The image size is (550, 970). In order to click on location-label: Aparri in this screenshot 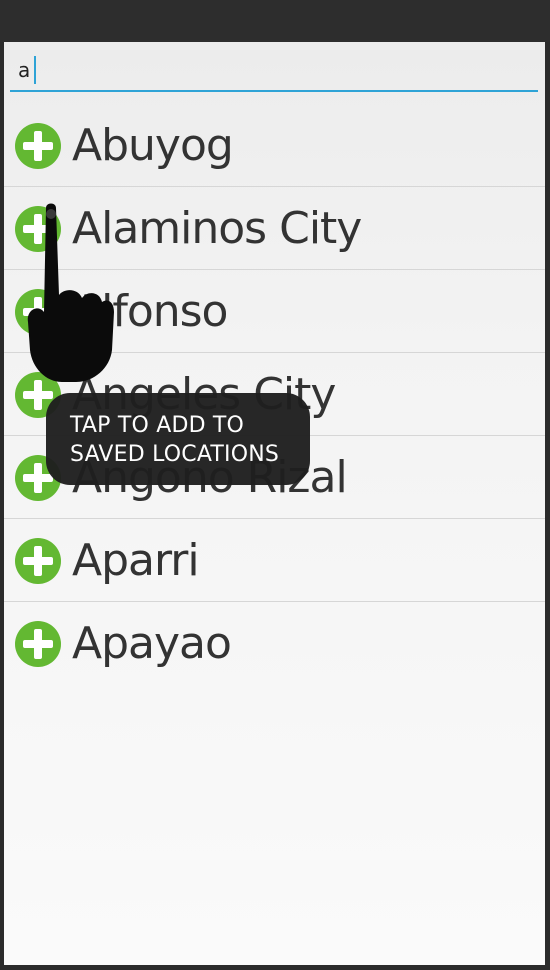, I will do `click(136, 560)`.